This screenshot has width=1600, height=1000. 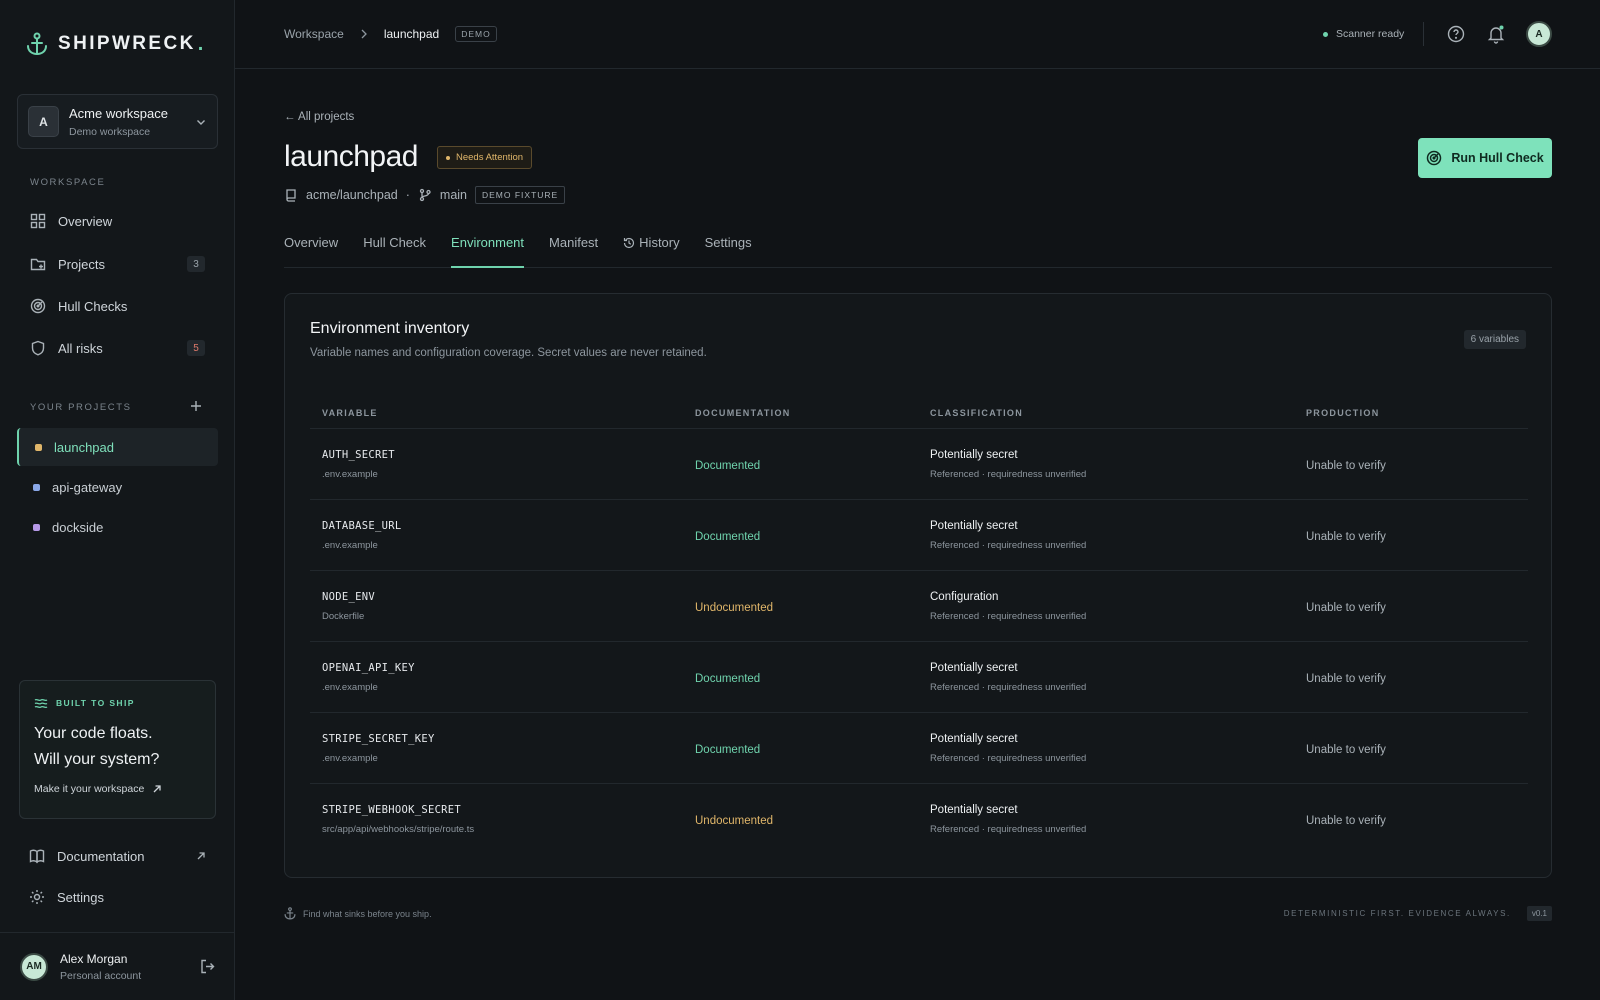 What do you see at coordinates (367, 913) in the screenshot?
I see `footer-tagline: Find what sinks before you ship.` at bounding box center [367, 913].